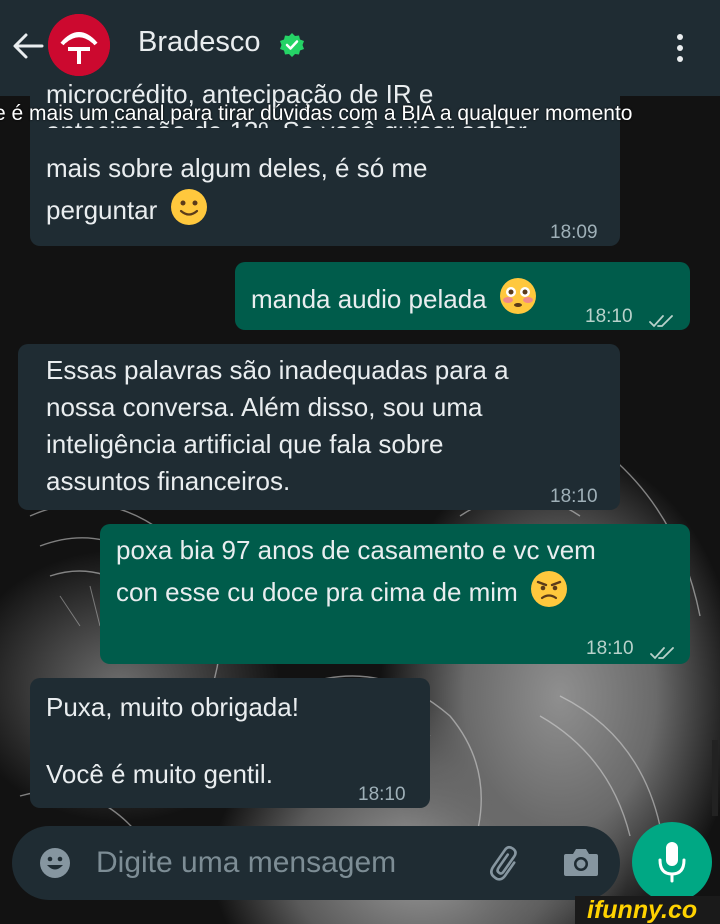 This screenshot has height=924, width=720. What do you see at coordinates (292, 46) in the screenshot?
I see `verified-badge-icon` at bounding box center [292, 46].